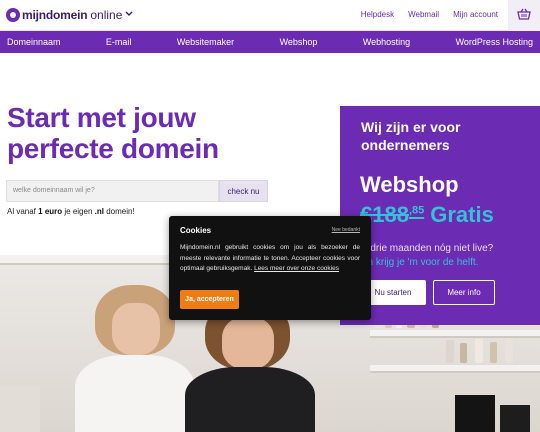  Describe the element at coordinates (377, 14) in the screenshot. I see `helpdesk-link: Helpdesk` at that location.